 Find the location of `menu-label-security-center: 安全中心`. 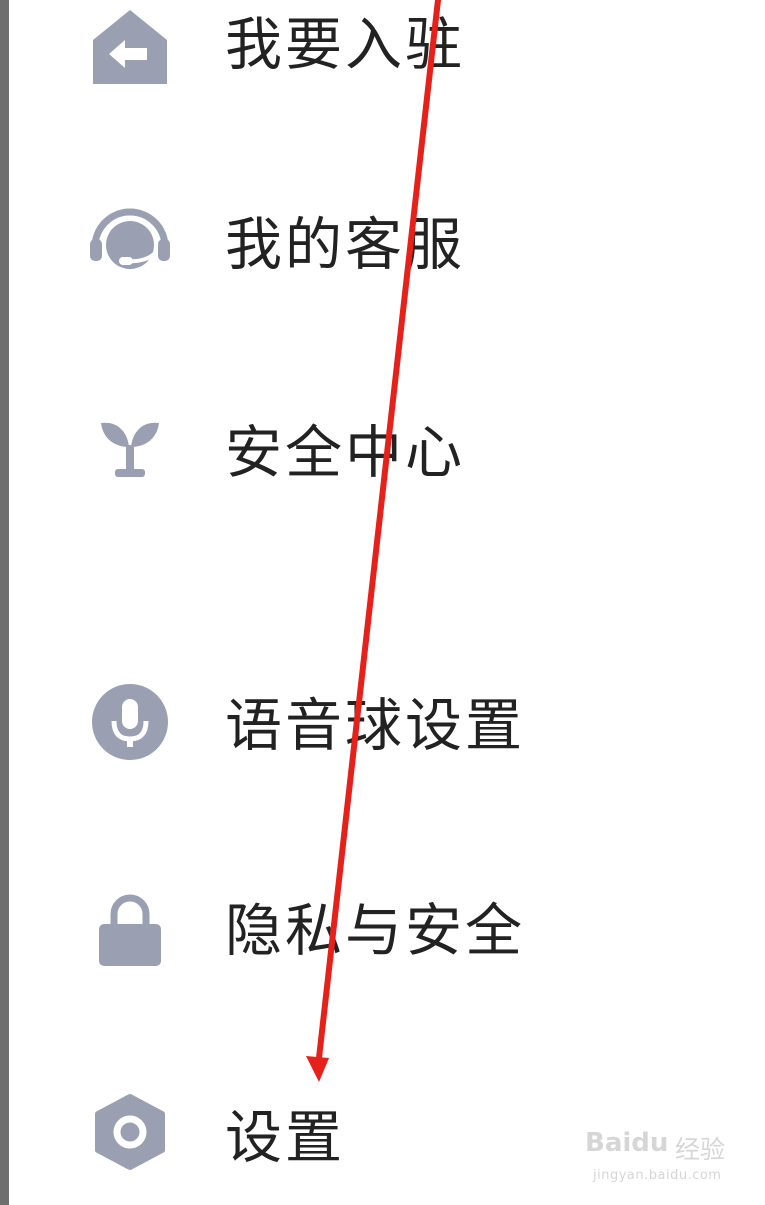

menu-label-security-center: 安全中心 is located at coordinates (345, 453).